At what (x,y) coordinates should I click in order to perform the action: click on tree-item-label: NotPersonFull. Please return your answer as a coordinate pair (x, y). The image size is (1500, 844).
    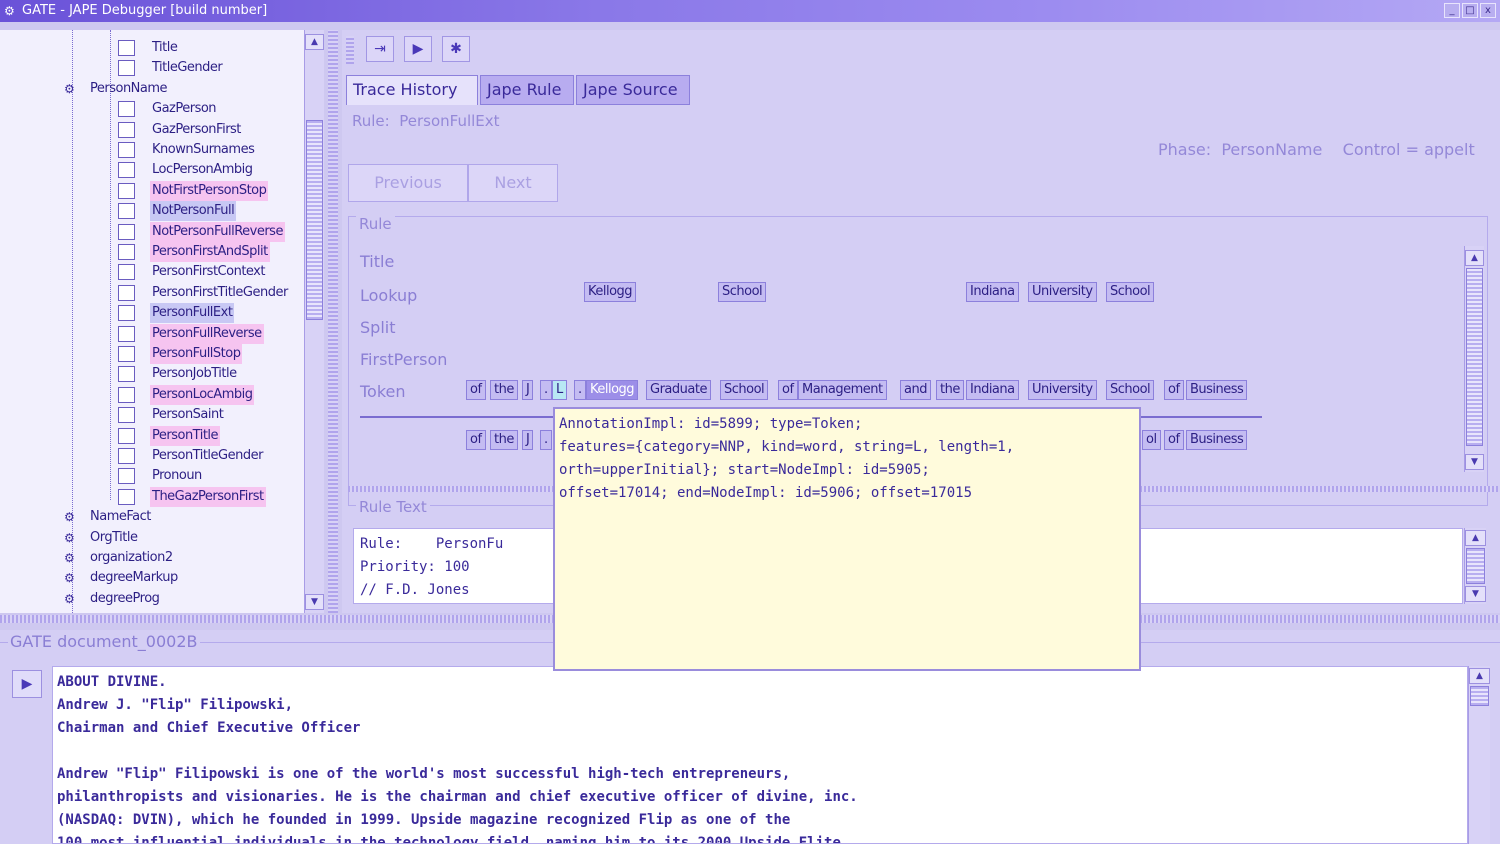
    Looking at the image, I should click on (193, 211).